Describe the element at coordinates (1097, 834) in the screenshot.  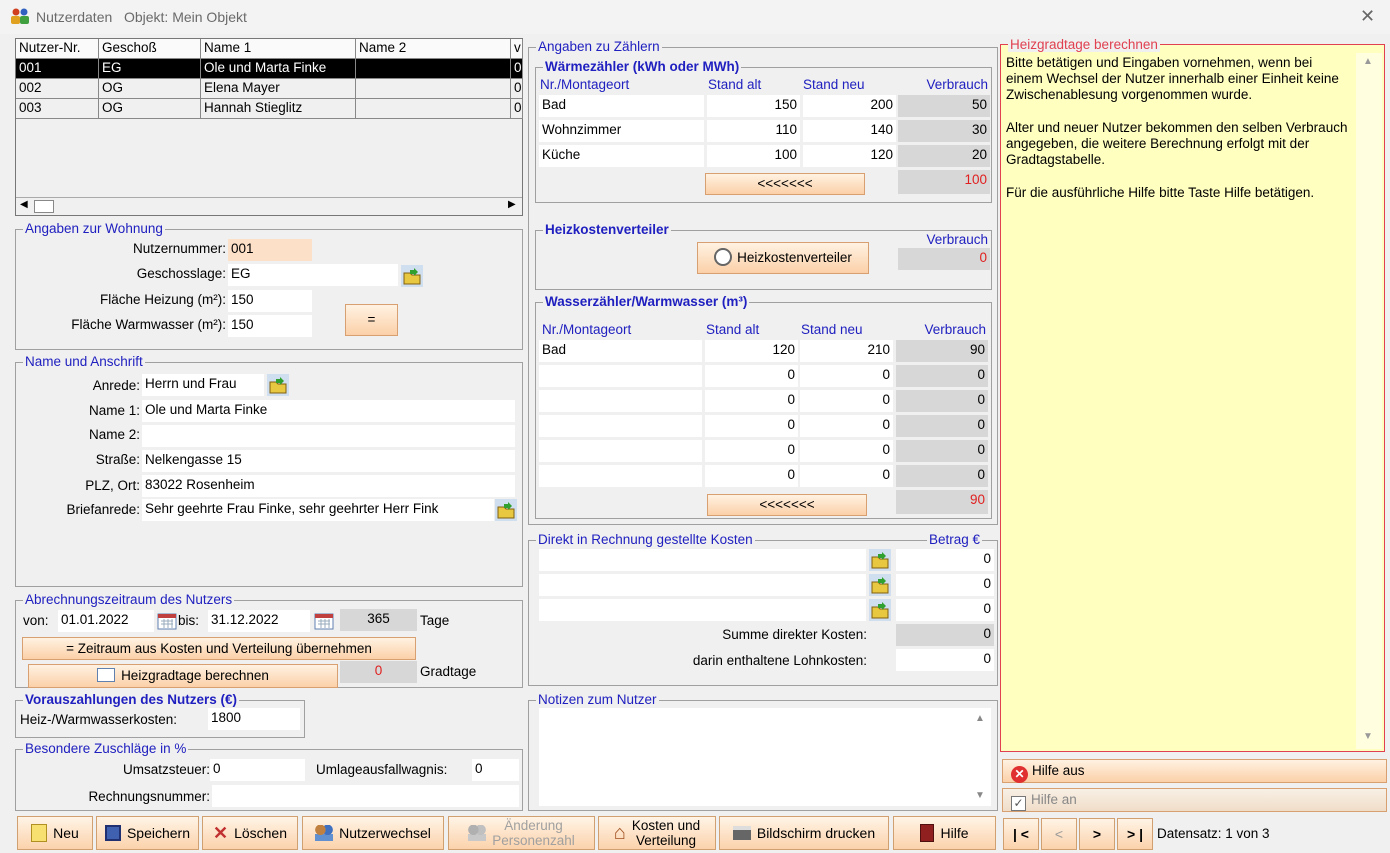
I see `nav-next-button: >` at that location.